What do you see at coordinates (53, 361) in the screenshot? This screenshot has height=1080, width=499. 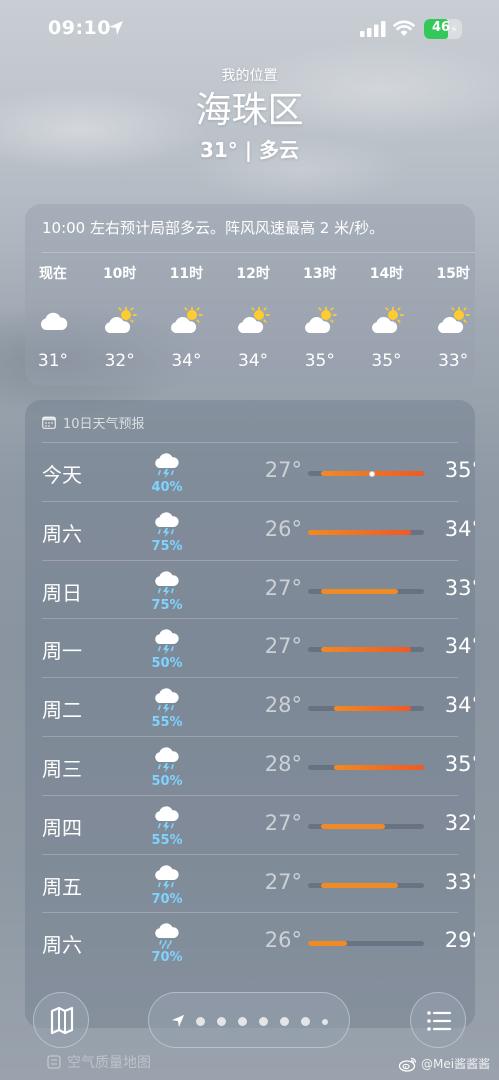 I see `hour-temp: 31°` at bounding box center [53, 361].